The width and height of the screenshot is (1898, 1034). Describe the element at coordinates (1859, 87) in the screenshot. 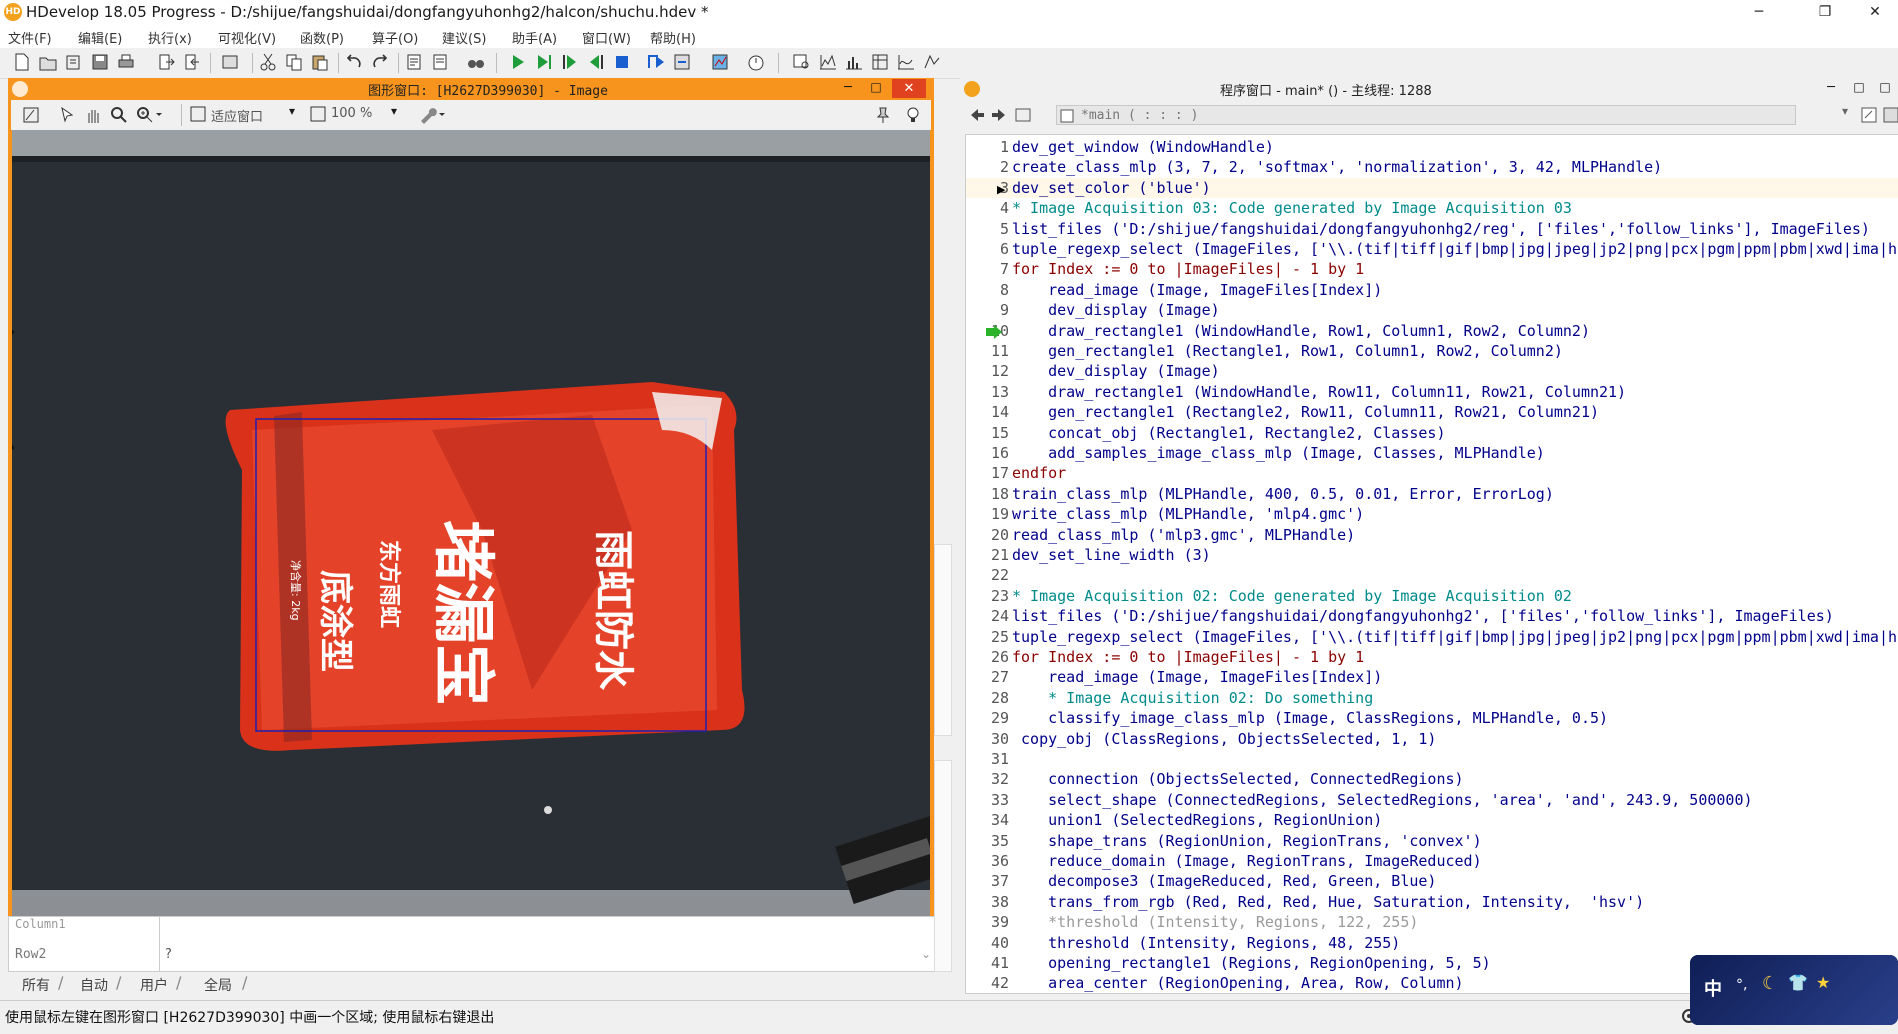

I see `program-maximize-button: □` at that location.